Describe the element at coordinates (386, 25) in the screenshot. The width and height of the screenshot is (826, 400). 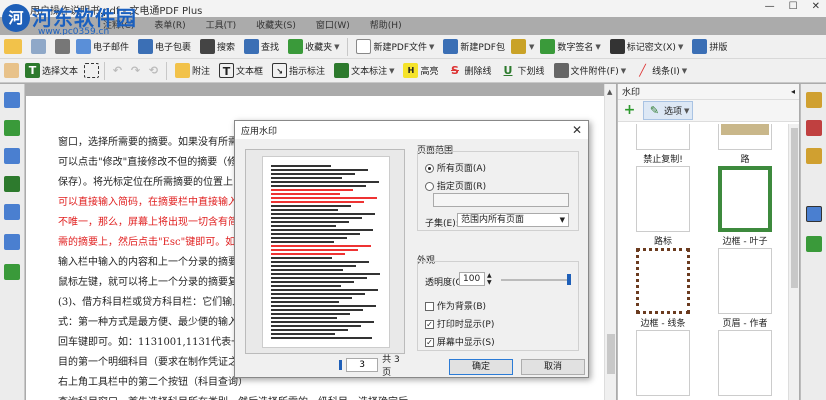
I see `menu-help: 帮助(H)` at that location.